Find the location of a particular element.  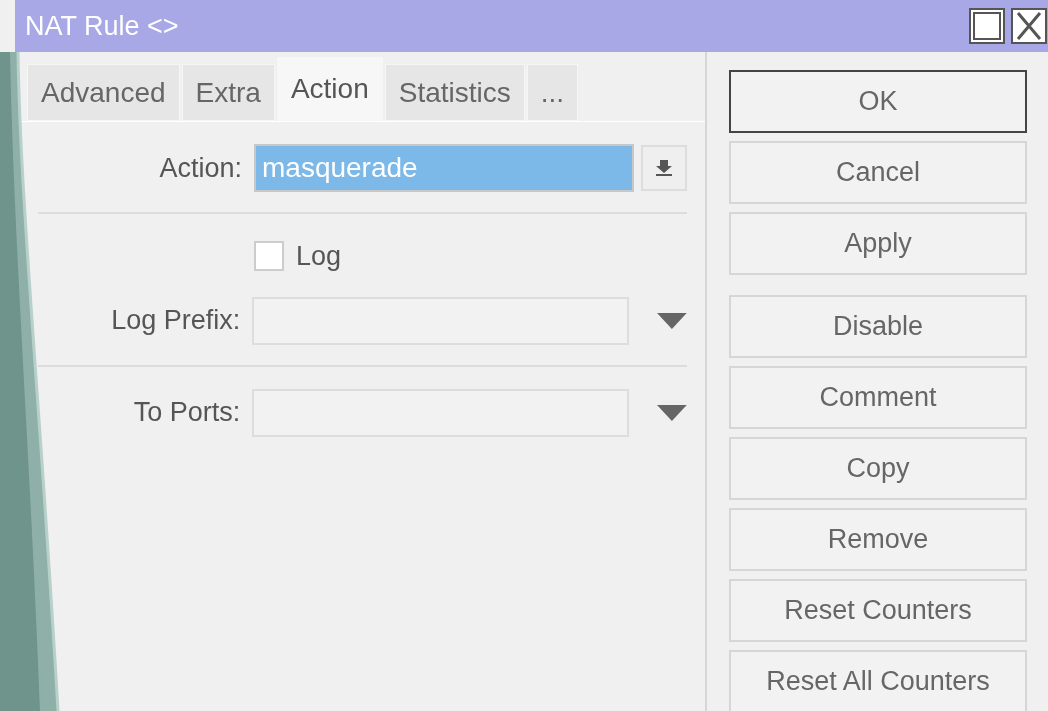

dialog-button: Cancel is located at coordinates (878, 172).